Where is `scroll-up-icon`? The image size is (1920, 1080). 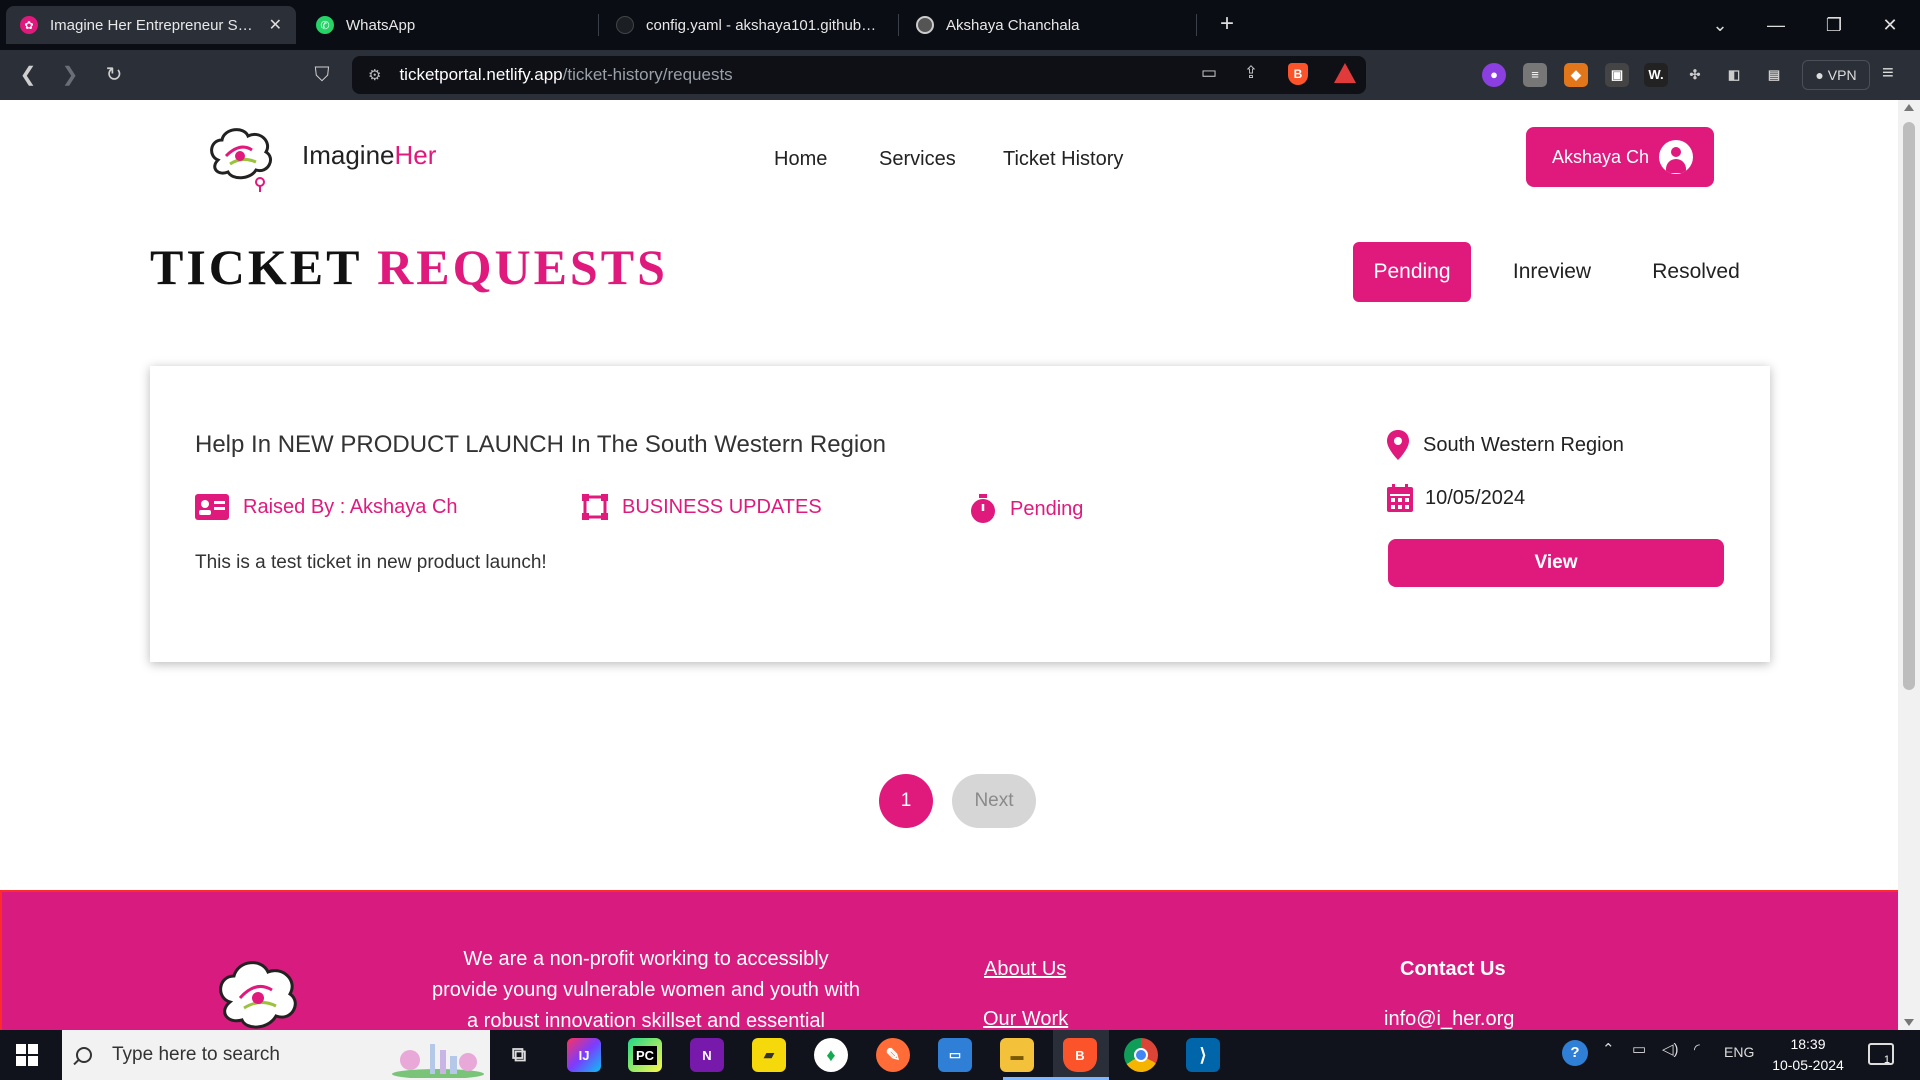 scroll-up-icon is located at coordinates (1909, 107).